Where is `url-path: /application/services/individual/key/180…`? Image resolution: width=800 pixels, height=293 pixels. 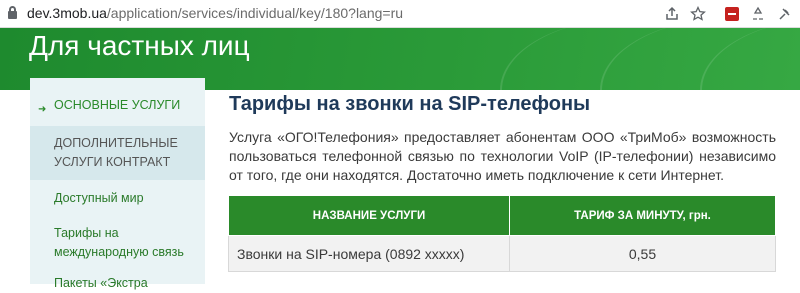 url-path: /application/services/individual/key/180… is located at coordinates (255, 13).